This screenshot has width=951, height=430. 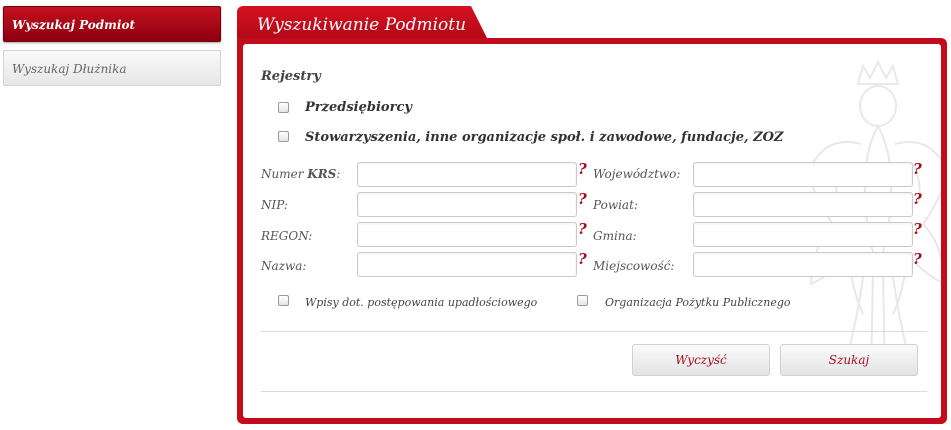 I want to click on krs-help-icon: ?, so click(x=582, y=169).